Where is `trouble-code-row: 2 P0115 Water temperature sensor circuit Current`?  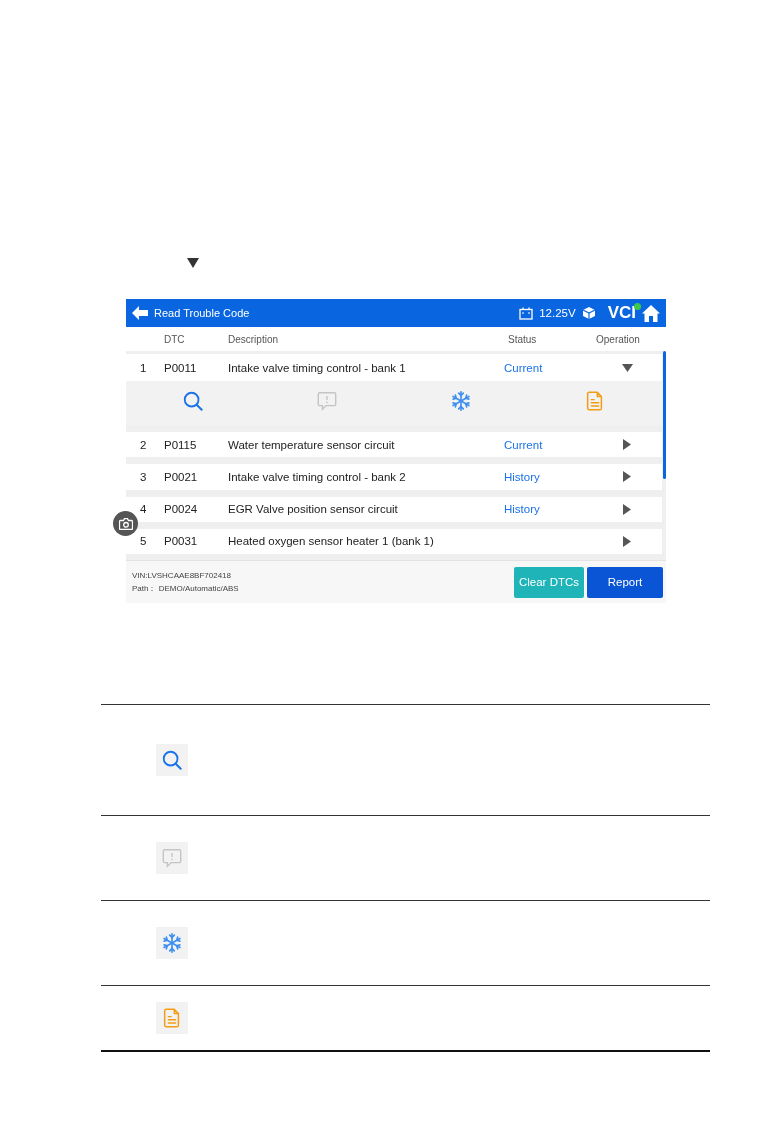 trouble-code-row: 2 P0115 Water temperature sensor circuit Current is located at coordinates (394, 445).